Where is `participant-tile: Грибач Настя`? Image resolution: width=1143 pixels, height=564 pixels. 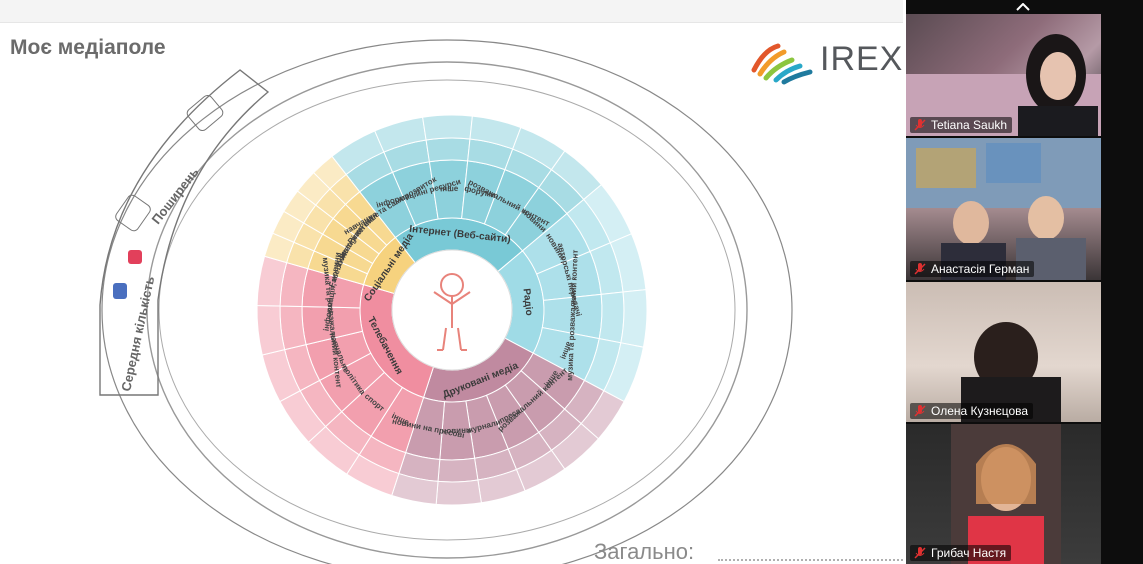
participant-tile: Грибач Настя is located at coordinates (1003, 494).